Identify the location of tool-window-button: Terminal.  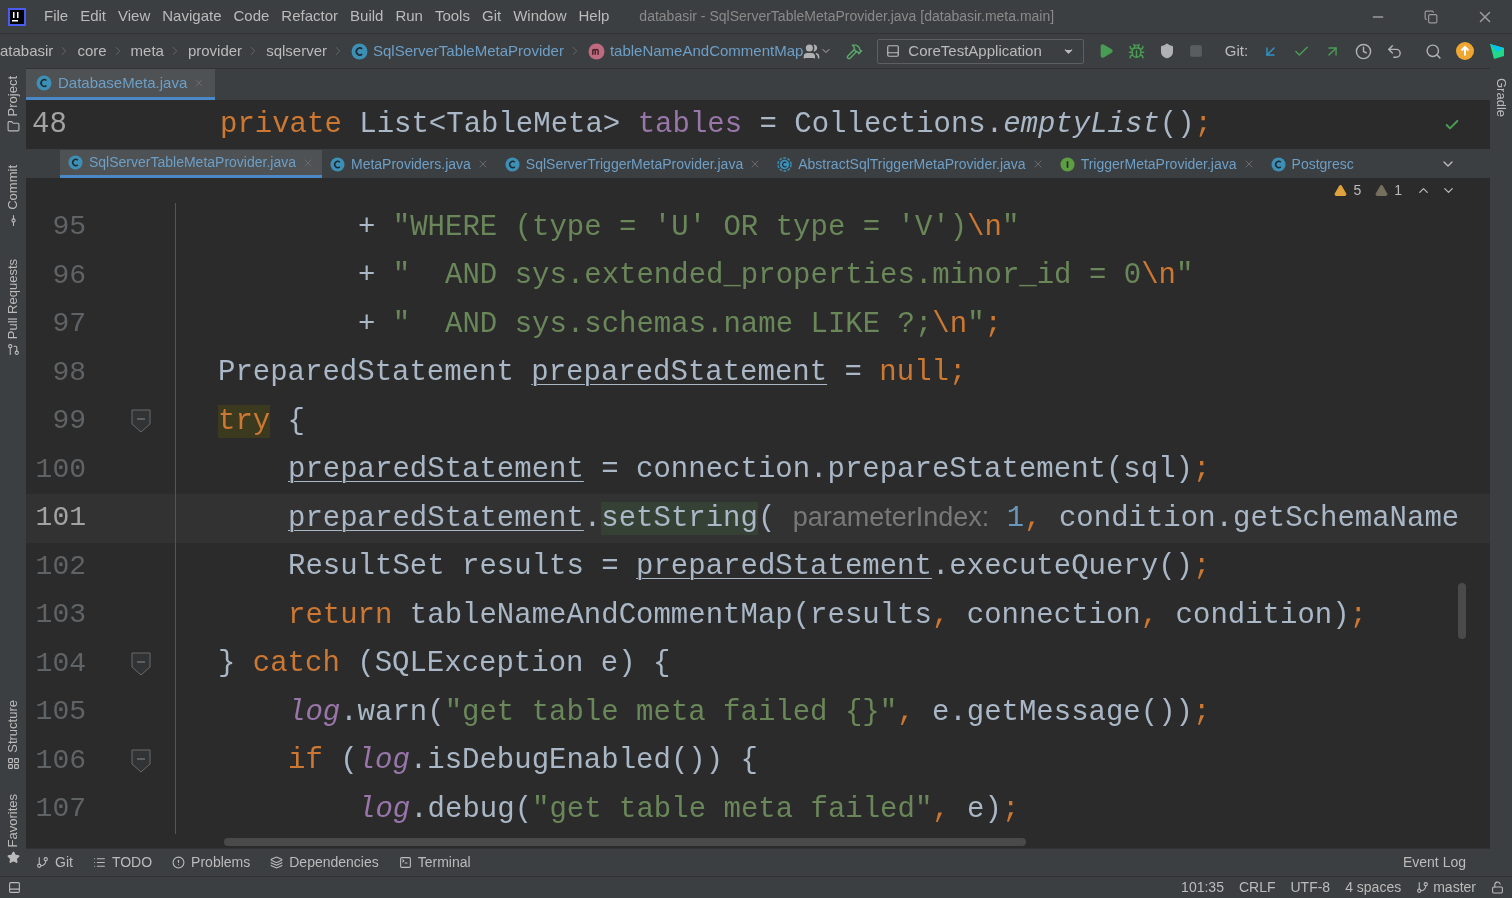
(434, 862).